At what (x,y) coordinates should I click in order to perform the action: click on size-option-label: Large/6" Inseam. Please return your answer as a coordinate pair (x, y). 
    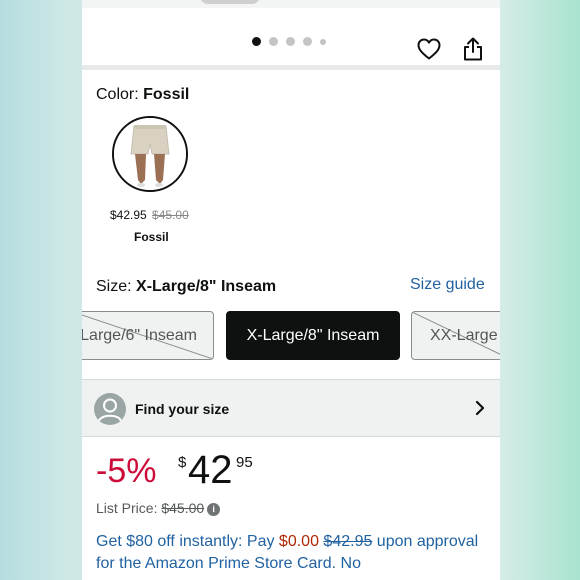
    Looking at the image, I should click on (139, 335).